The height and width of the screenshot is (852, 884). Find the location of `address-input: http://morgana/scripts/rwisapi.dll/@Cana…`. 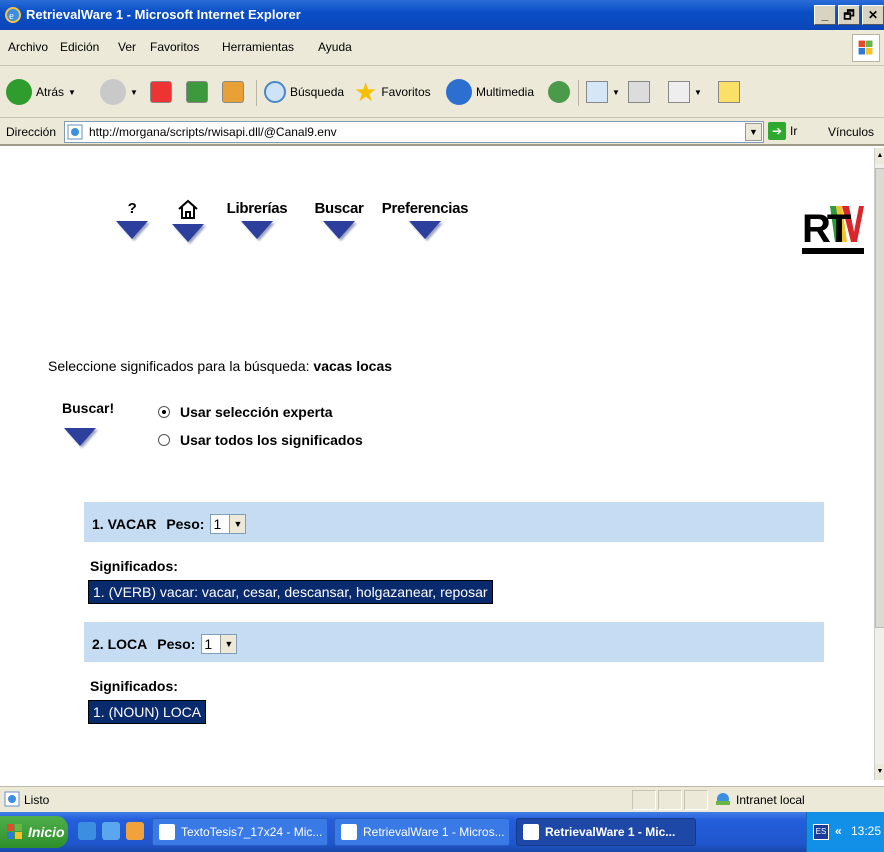

address-input: http://morgana/scripts/rwisapi.dll/@Cana… is located at coordinates (414, 132).